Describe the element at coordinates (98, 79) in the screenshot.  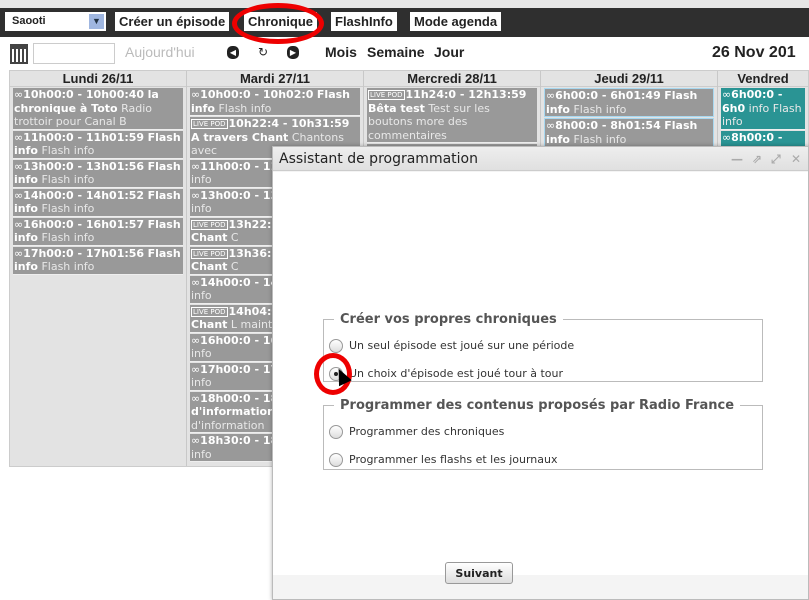
I see `day-header: Lundi 26/11` at that location.